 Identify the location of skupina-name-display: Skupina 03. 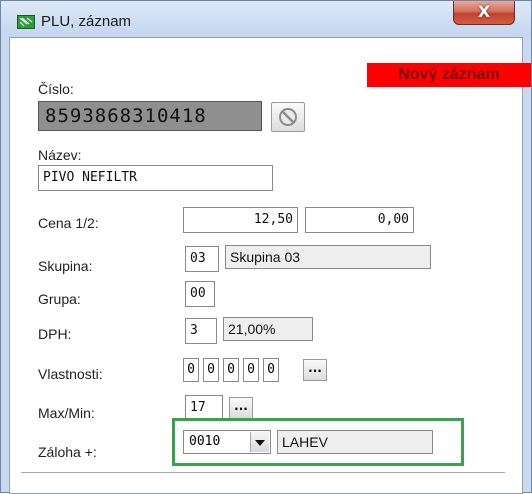
(328, 257).